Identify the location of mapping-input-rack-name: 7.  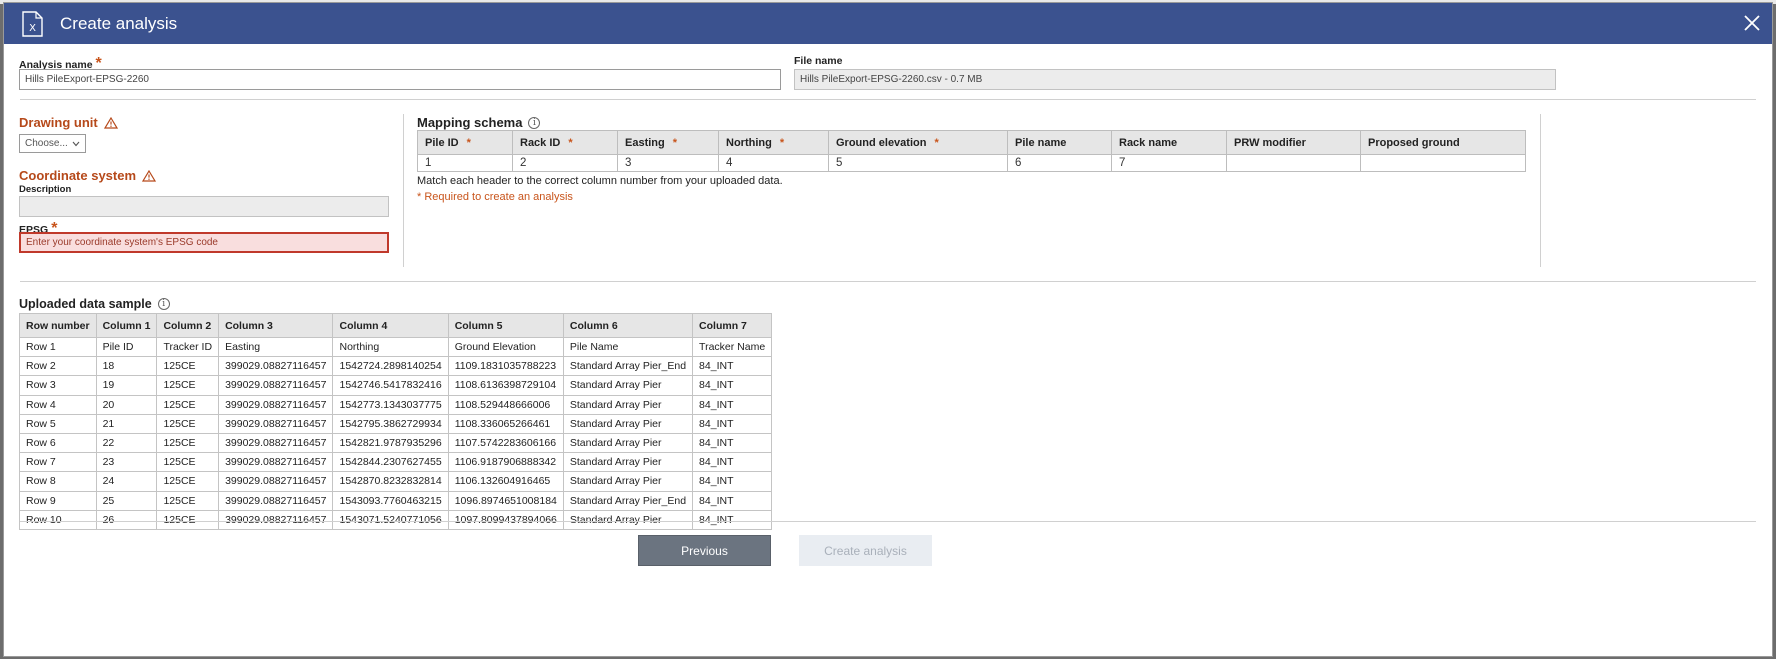
(1169, 163).